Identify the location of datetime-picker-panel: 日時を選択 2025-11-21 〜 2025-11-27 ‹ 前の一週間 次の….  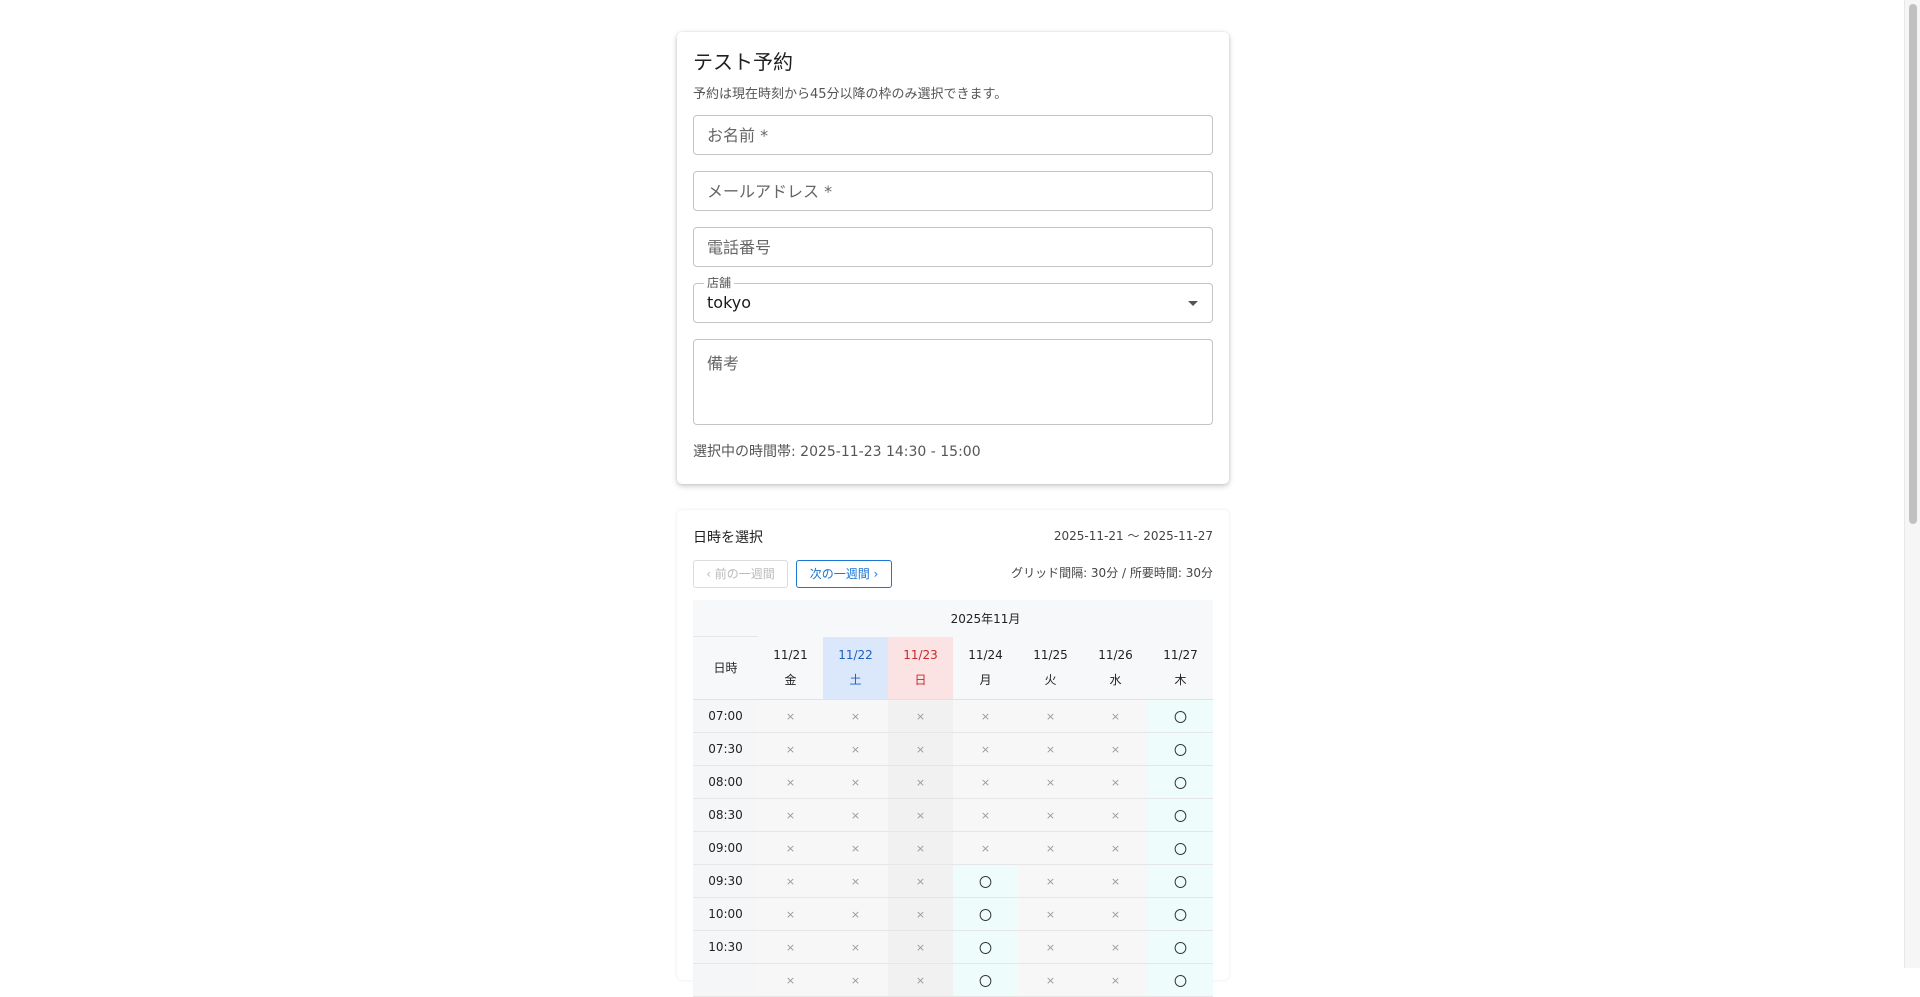
(953, 753).